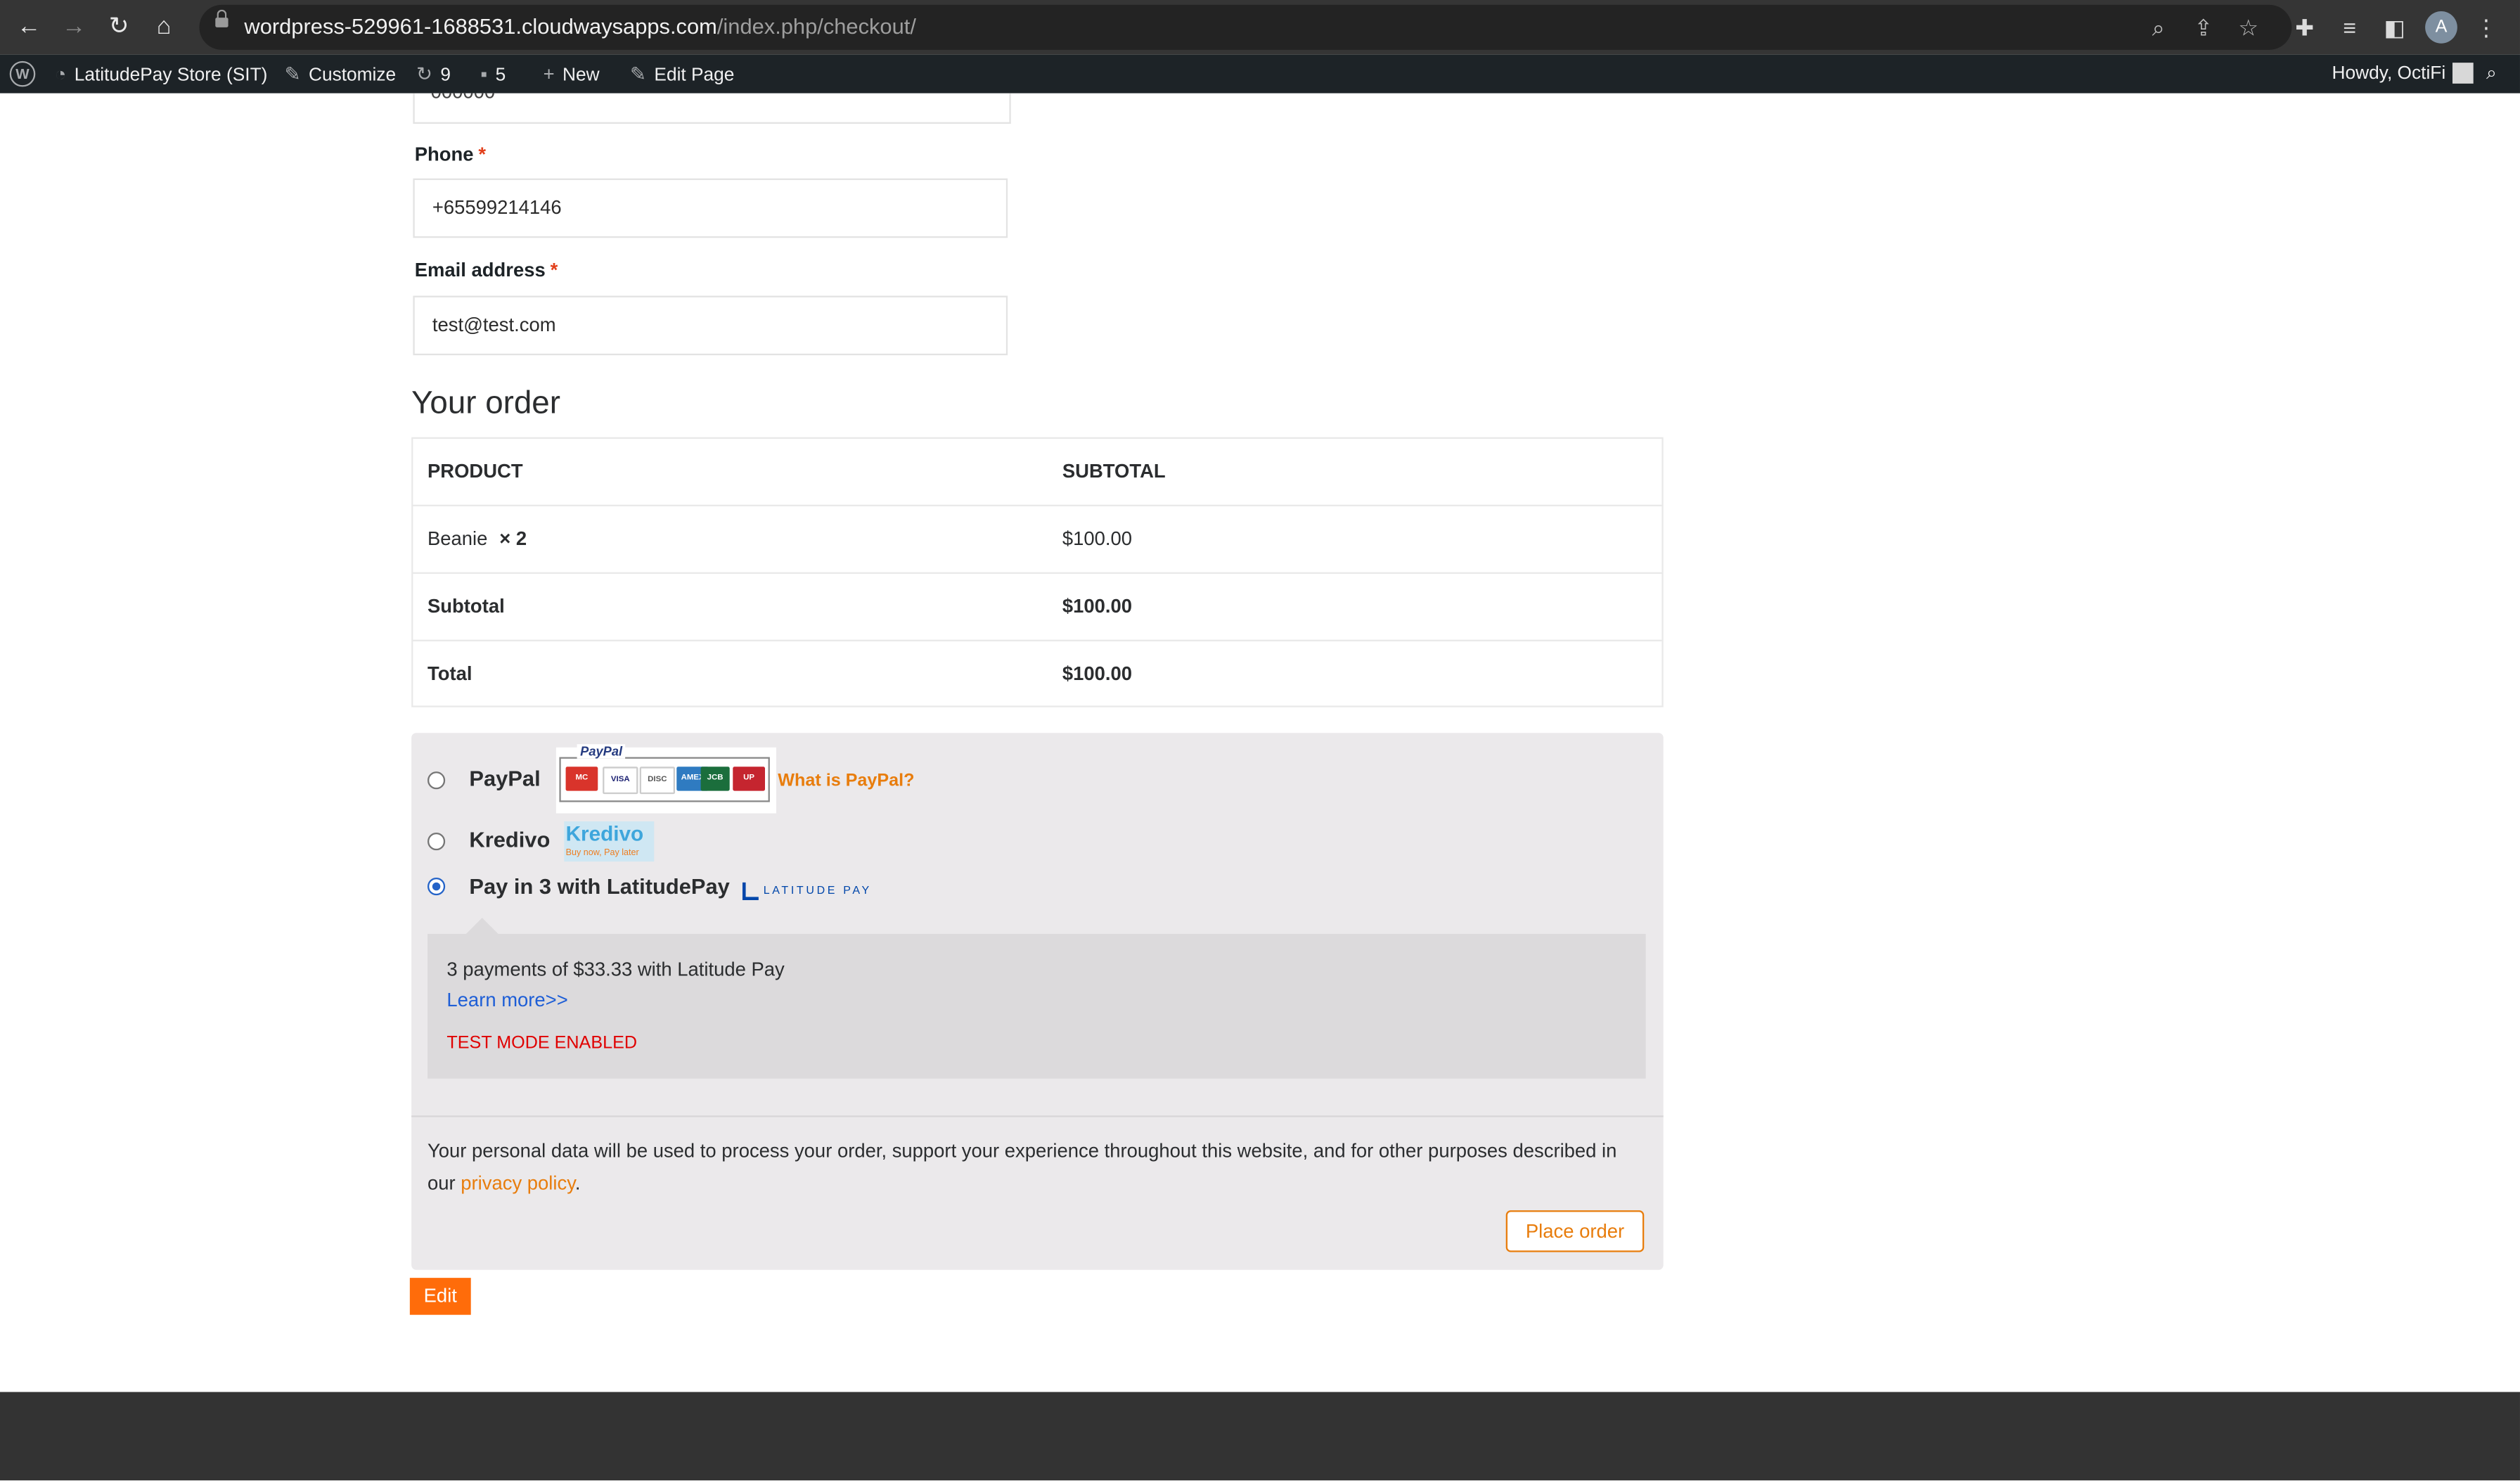 Image resolution: width=2520 pixels, height=1481 pixels. Describe the element at coordinates (1097, 673) in the screenshot. I see `total-value: $100.00` at that location.